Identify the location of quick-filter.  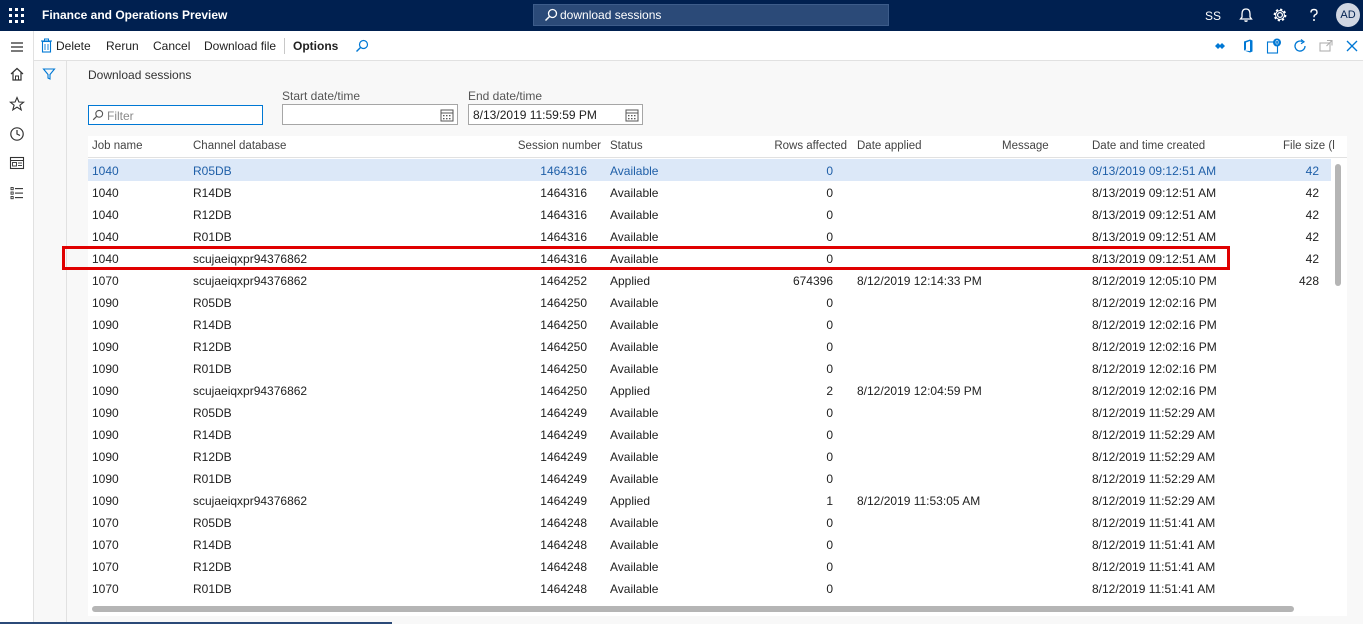
(175, 115).